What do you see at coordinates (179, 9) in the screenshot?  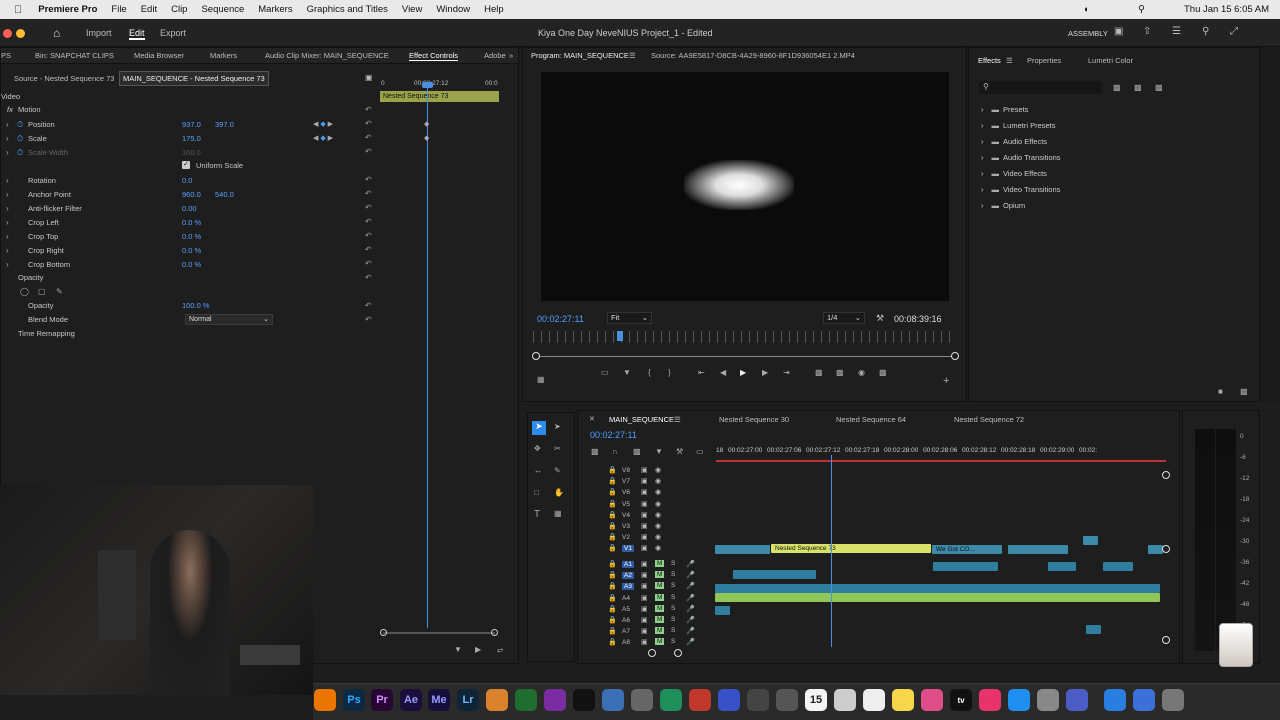 I see `menu-clip: Clip` at bounding box center [179, 9].